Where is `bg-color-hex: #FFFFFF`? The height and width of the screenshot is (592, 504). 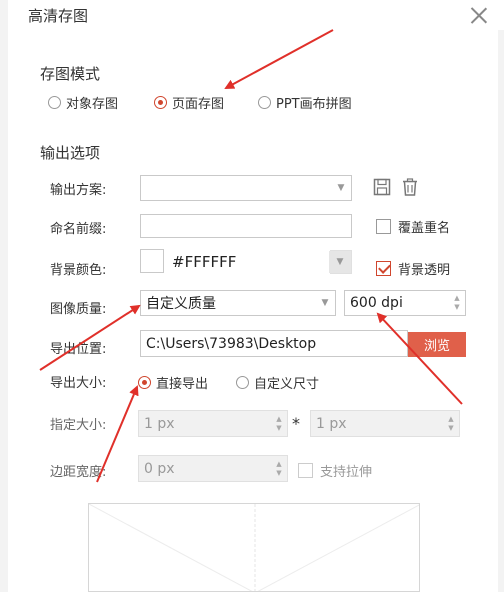
bg-color-hex: #FFFFFF is located at coordinates (204, 262).